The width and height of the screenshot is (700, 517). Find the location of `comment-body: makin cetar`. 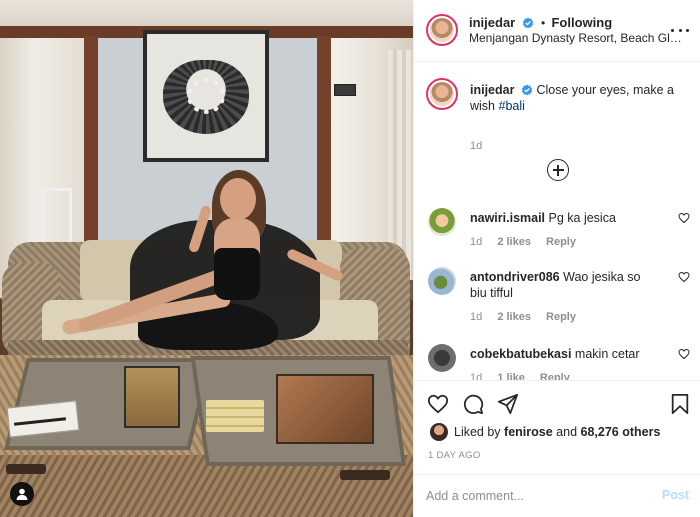

comment-body: makin cetar is located at coordinates (607, 354).